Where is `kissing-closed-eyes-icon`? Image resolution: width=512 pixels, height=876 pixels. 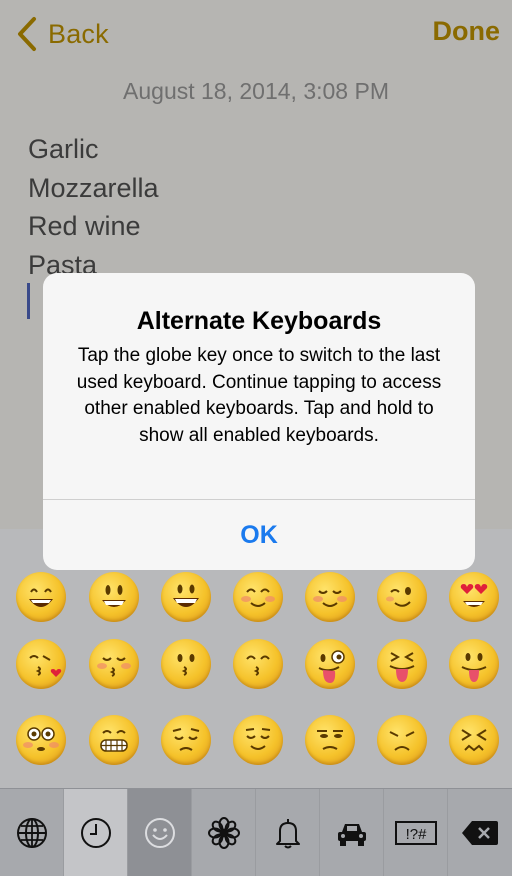 kissing-closed-eyes-icon is located at coordinates (114, 664).